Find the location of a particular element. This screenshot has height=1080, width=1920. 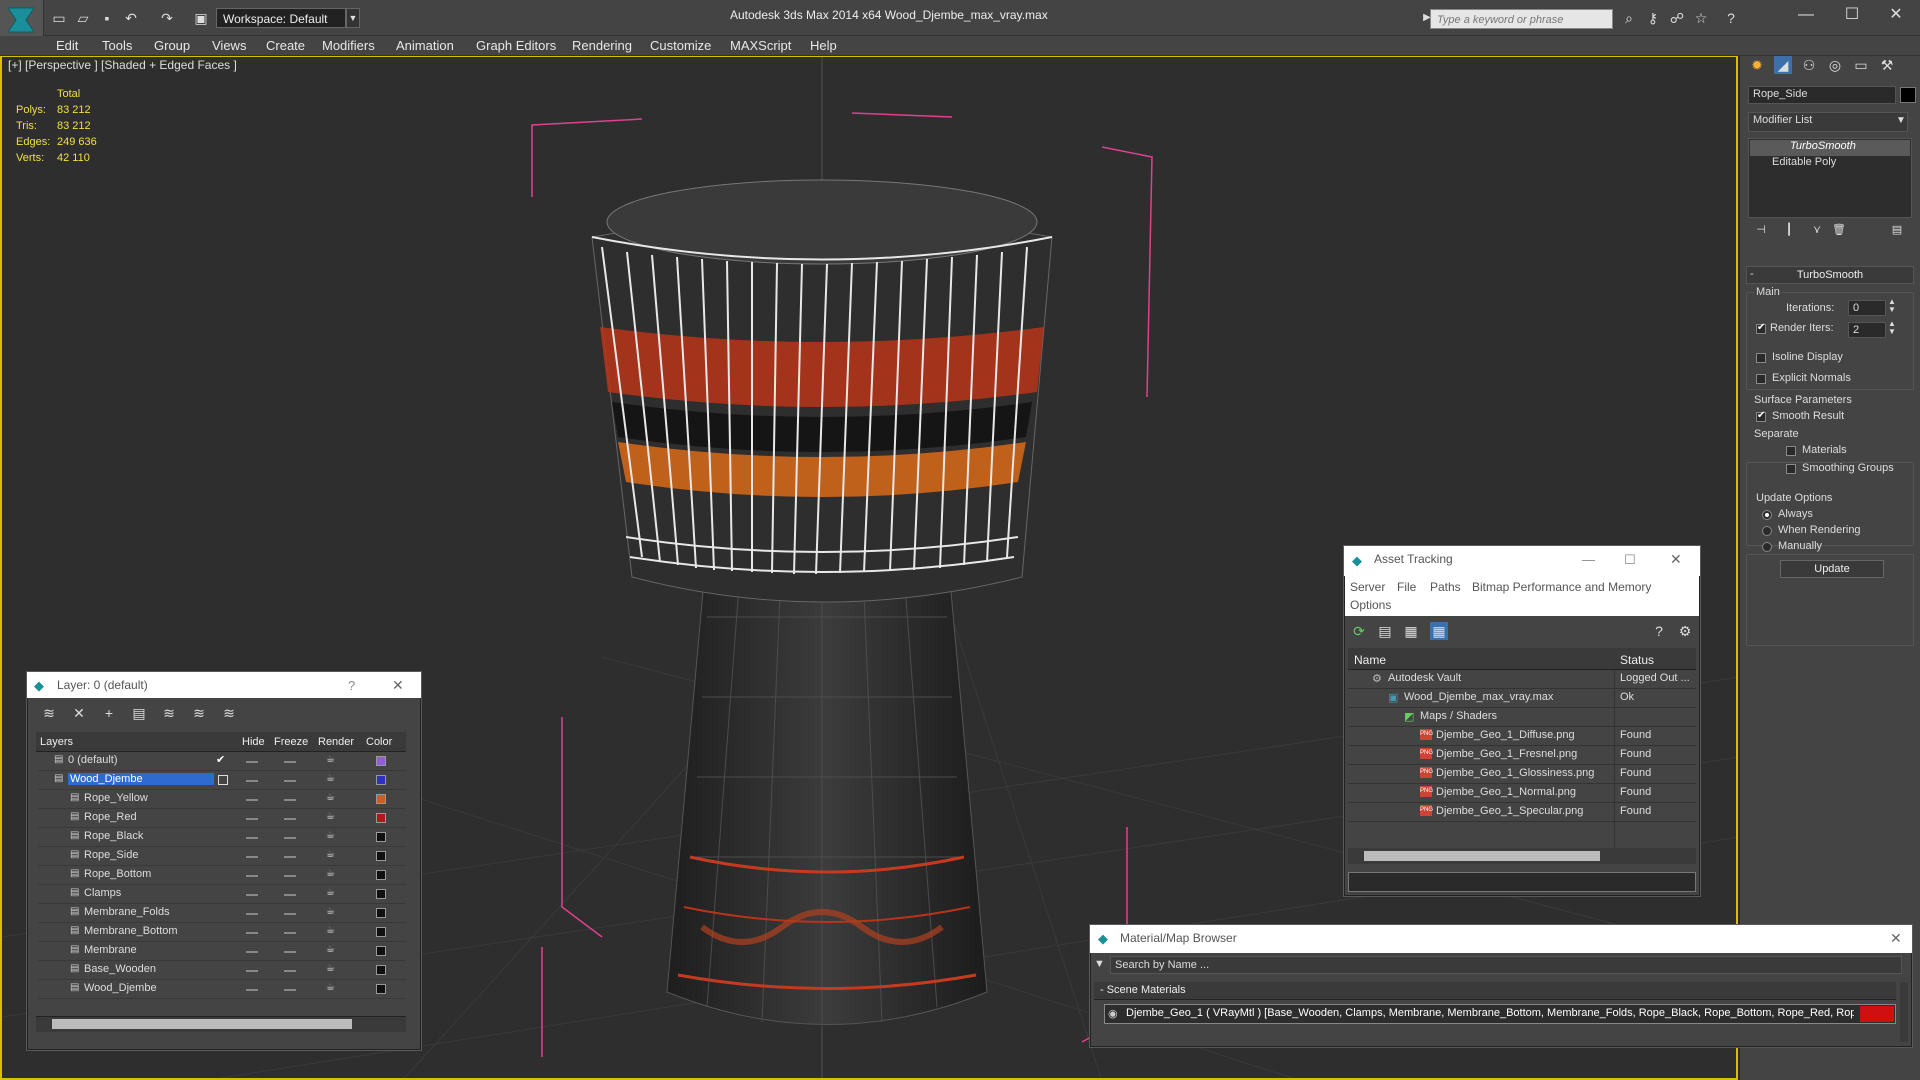

minimize-icon: — is located at coordinates (1806, 15).